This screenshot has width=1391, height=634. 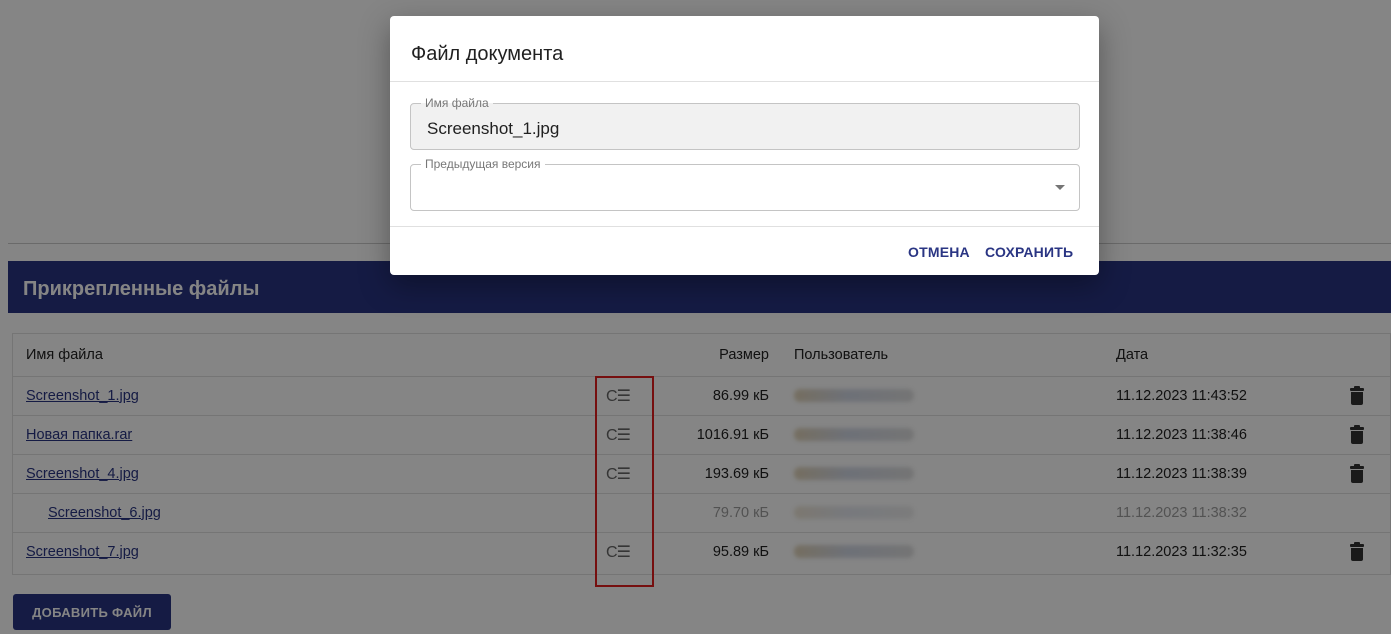 What do you see at coordinates (939, 252) in the screenshot?
I see `cancel-button: ОТМЕНА` at bounding box center [939, 252].